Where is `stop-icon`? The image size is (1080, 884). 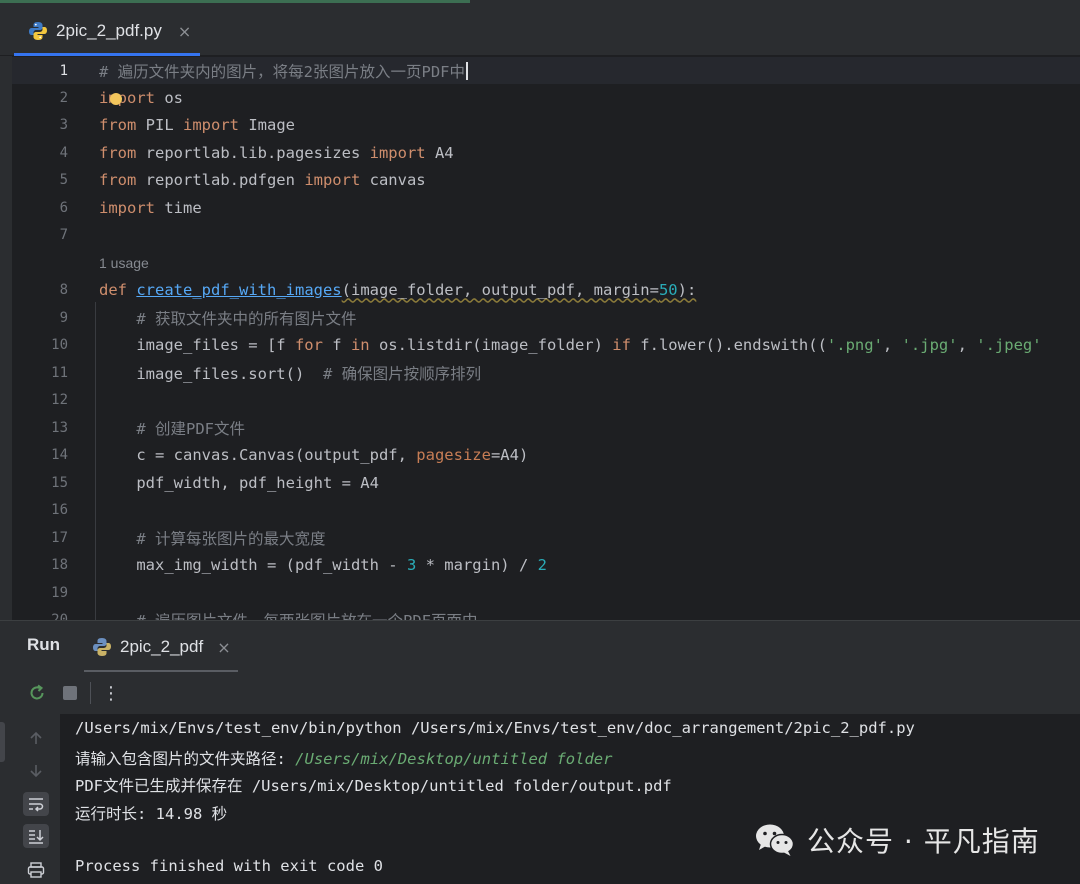 stop-icon is located at coordinates (70, 693).